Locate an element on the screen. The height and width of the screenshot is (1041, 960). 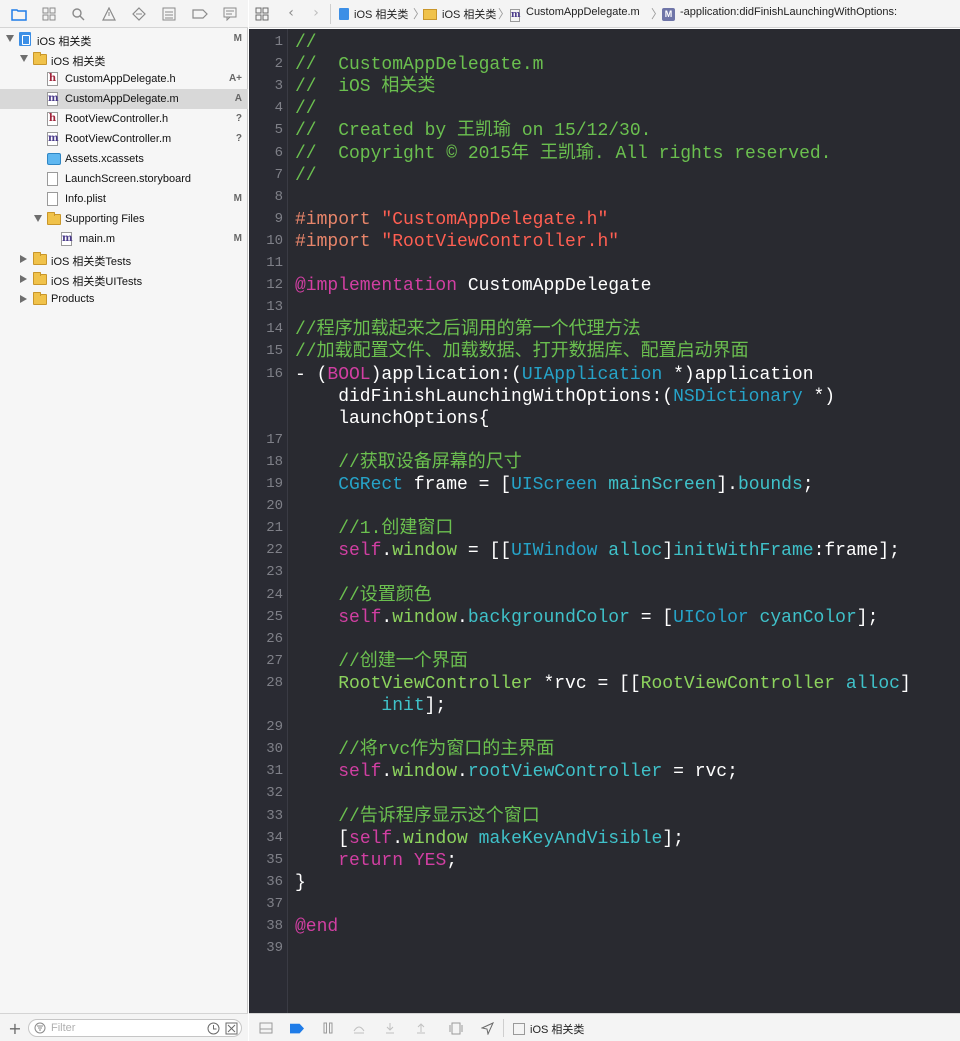
code-line: //创建一个界面 is located at coordinates (381, 662).